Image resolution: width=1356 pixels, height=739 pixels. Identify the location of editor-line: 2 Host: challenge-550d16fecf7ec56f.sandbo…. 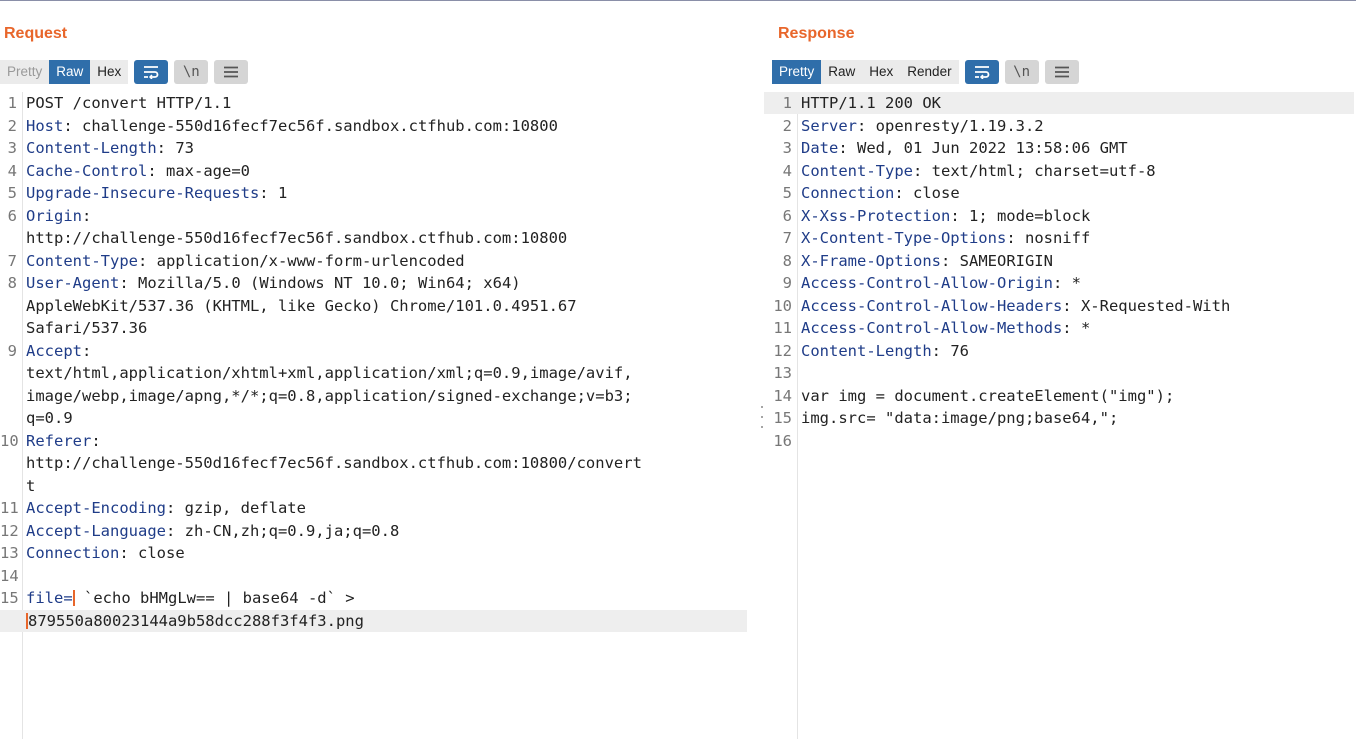
(373, 126).